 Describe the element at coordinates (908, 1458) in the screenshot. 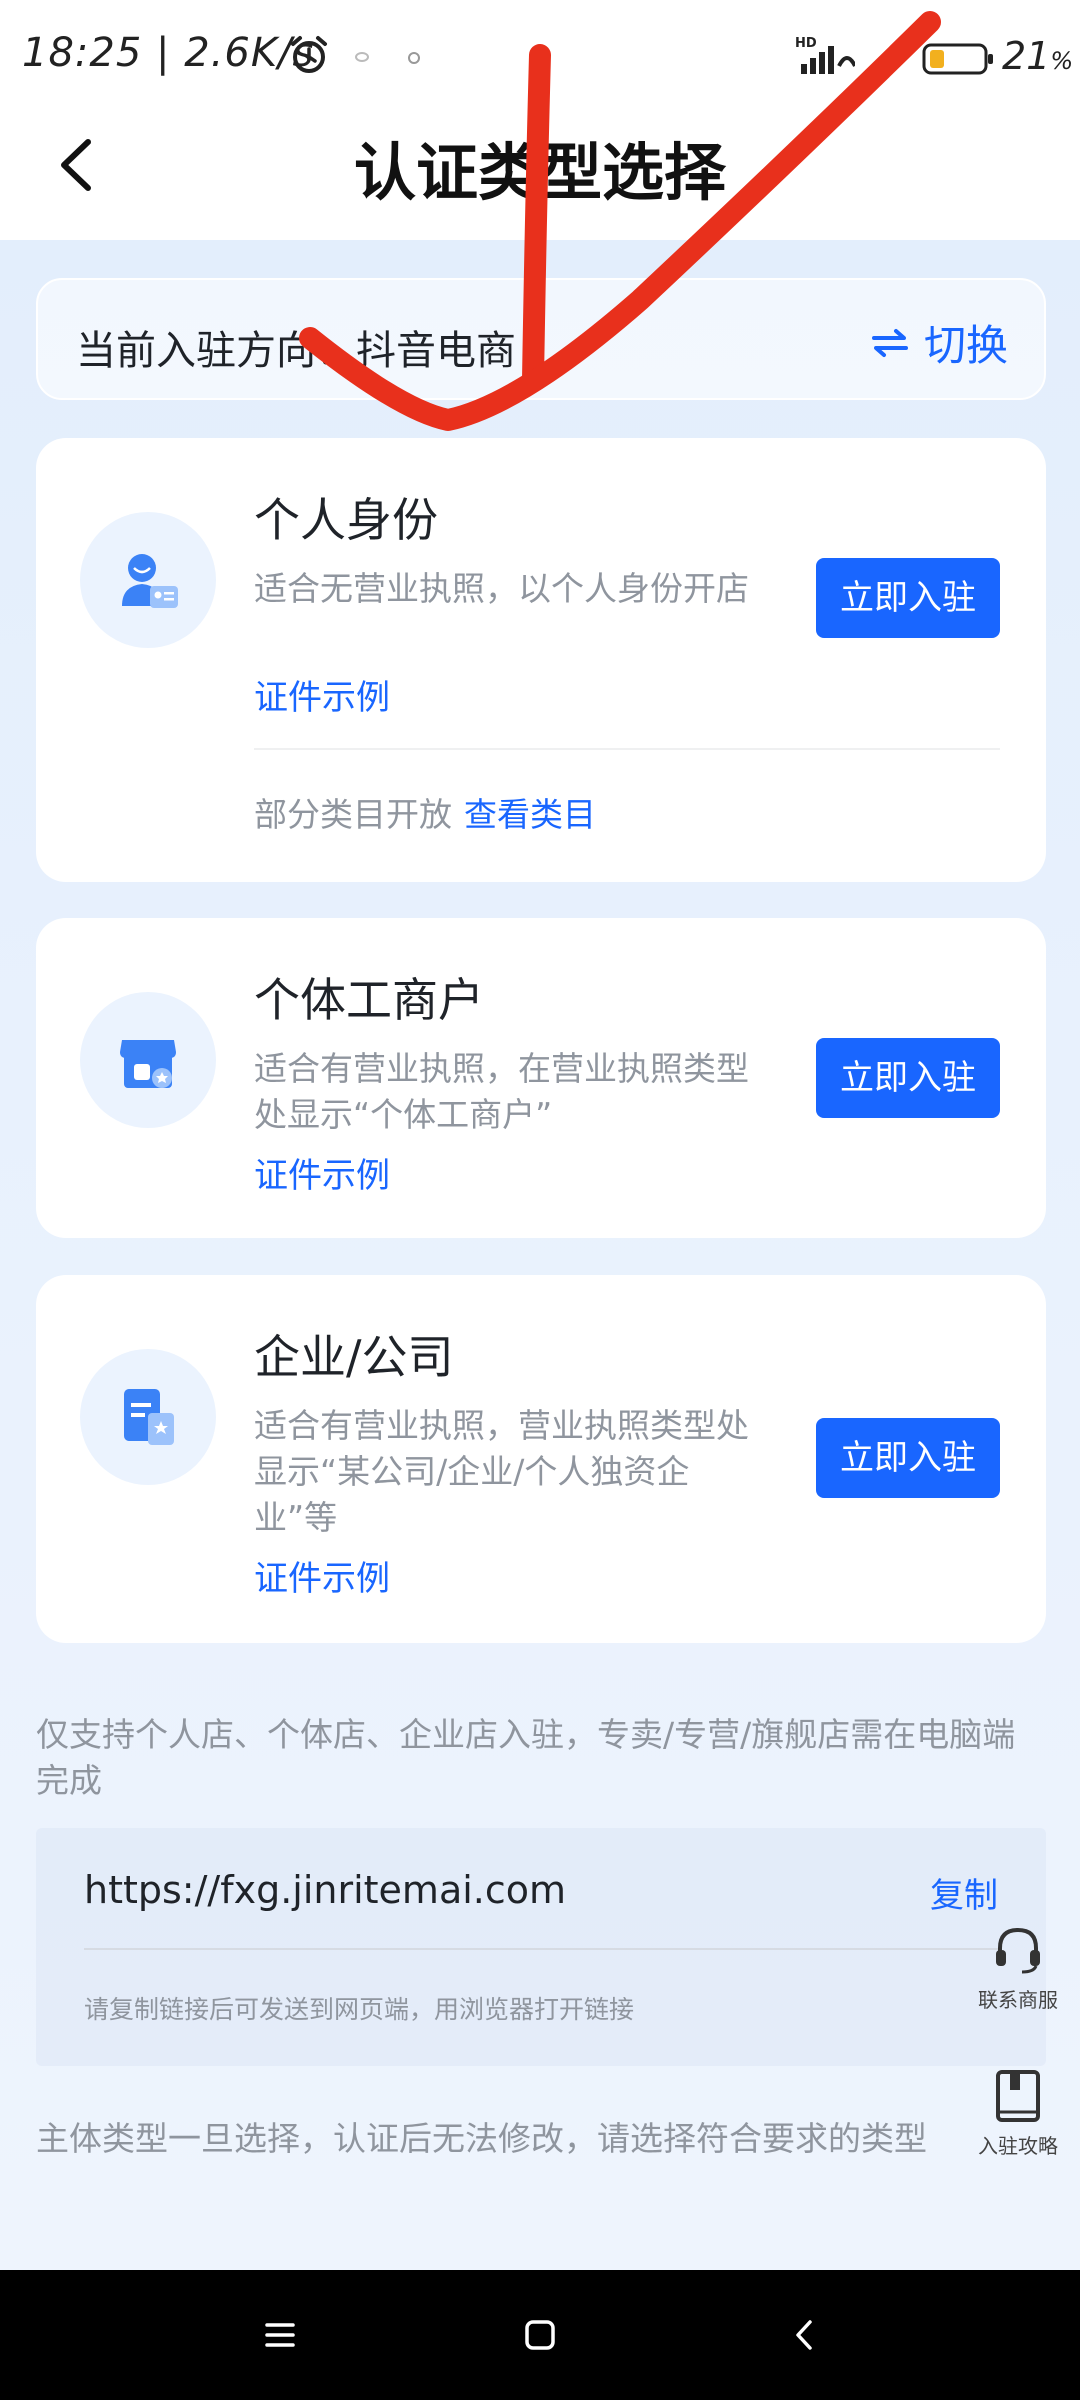

I see `enter-button-enterprise: 立即入驻` at that location.